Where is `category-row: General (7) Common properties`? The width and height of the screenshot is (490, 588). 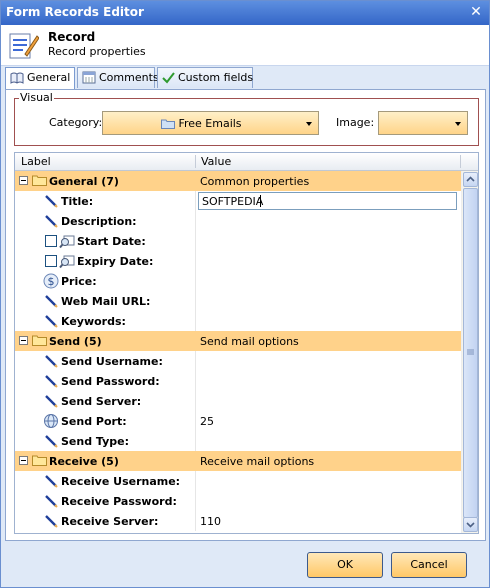 category-row: General (7) Common properties is located at coordinates (238, 181).